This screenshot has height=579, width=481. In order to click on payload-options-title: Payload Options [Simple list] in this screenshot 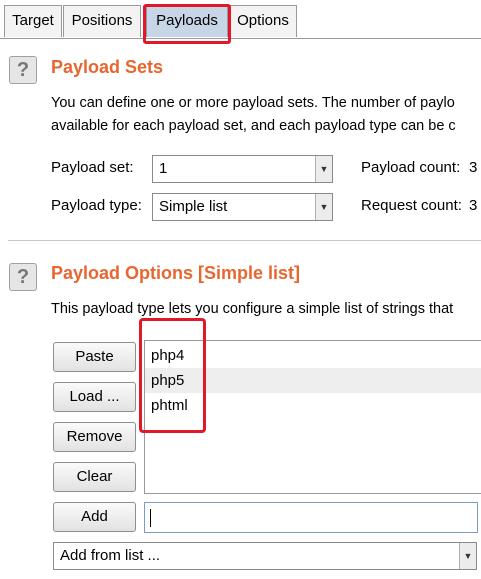, I will do `click(176, 273)`.